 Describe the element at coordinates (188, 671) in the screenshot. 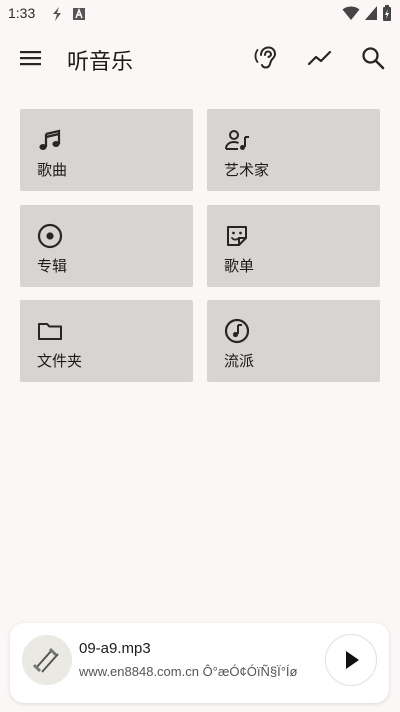

I see `track-subtitle: www.en8848.com.cn Ô°æÓ¢ÓïÑ§Ï°Íø` at that location.